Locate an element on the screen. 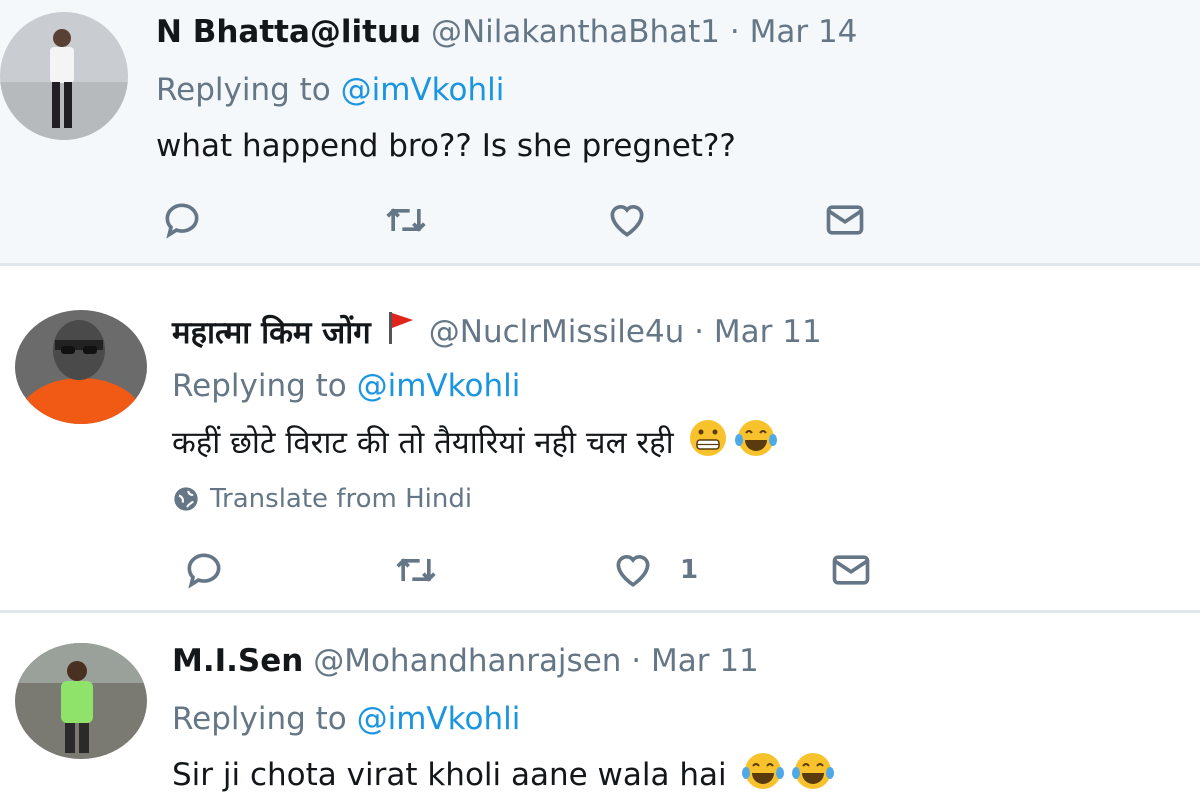 This screenshot has width=1200, height=810. tweet-header: N Bhatta@lituu @NilakanthaBhat1 · Mar 14 is located at coordinates (506, 32).